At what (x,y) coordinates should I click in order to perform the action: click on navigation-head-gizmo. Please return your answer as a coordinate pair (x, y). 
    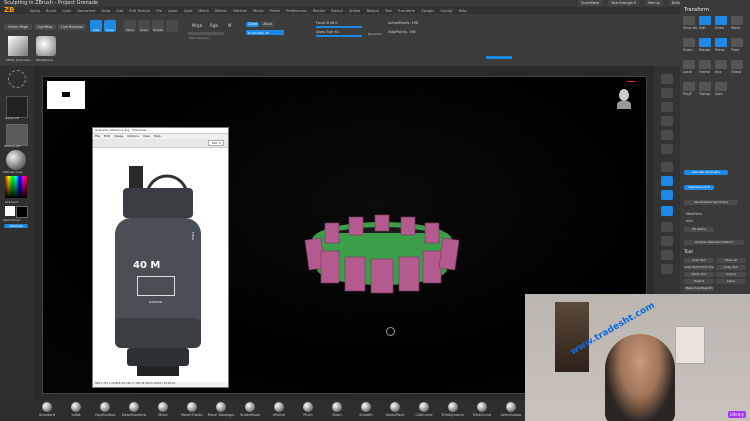
    Looking at the image, I should click on (624, 100).